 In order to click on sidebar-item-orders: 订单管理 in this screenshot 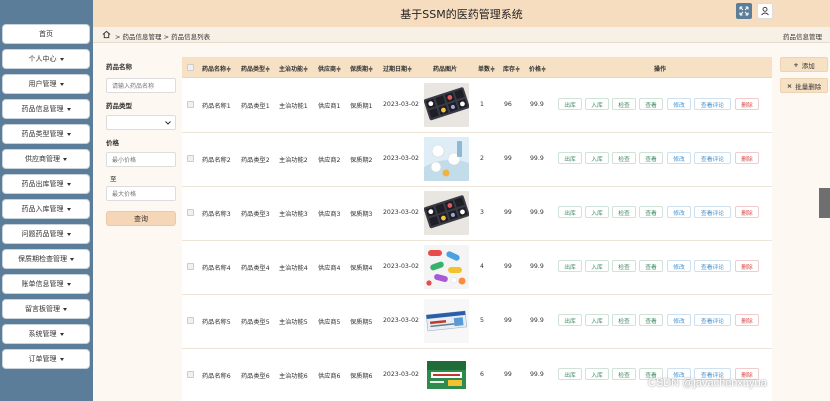, I will do `click(46, 359)`.